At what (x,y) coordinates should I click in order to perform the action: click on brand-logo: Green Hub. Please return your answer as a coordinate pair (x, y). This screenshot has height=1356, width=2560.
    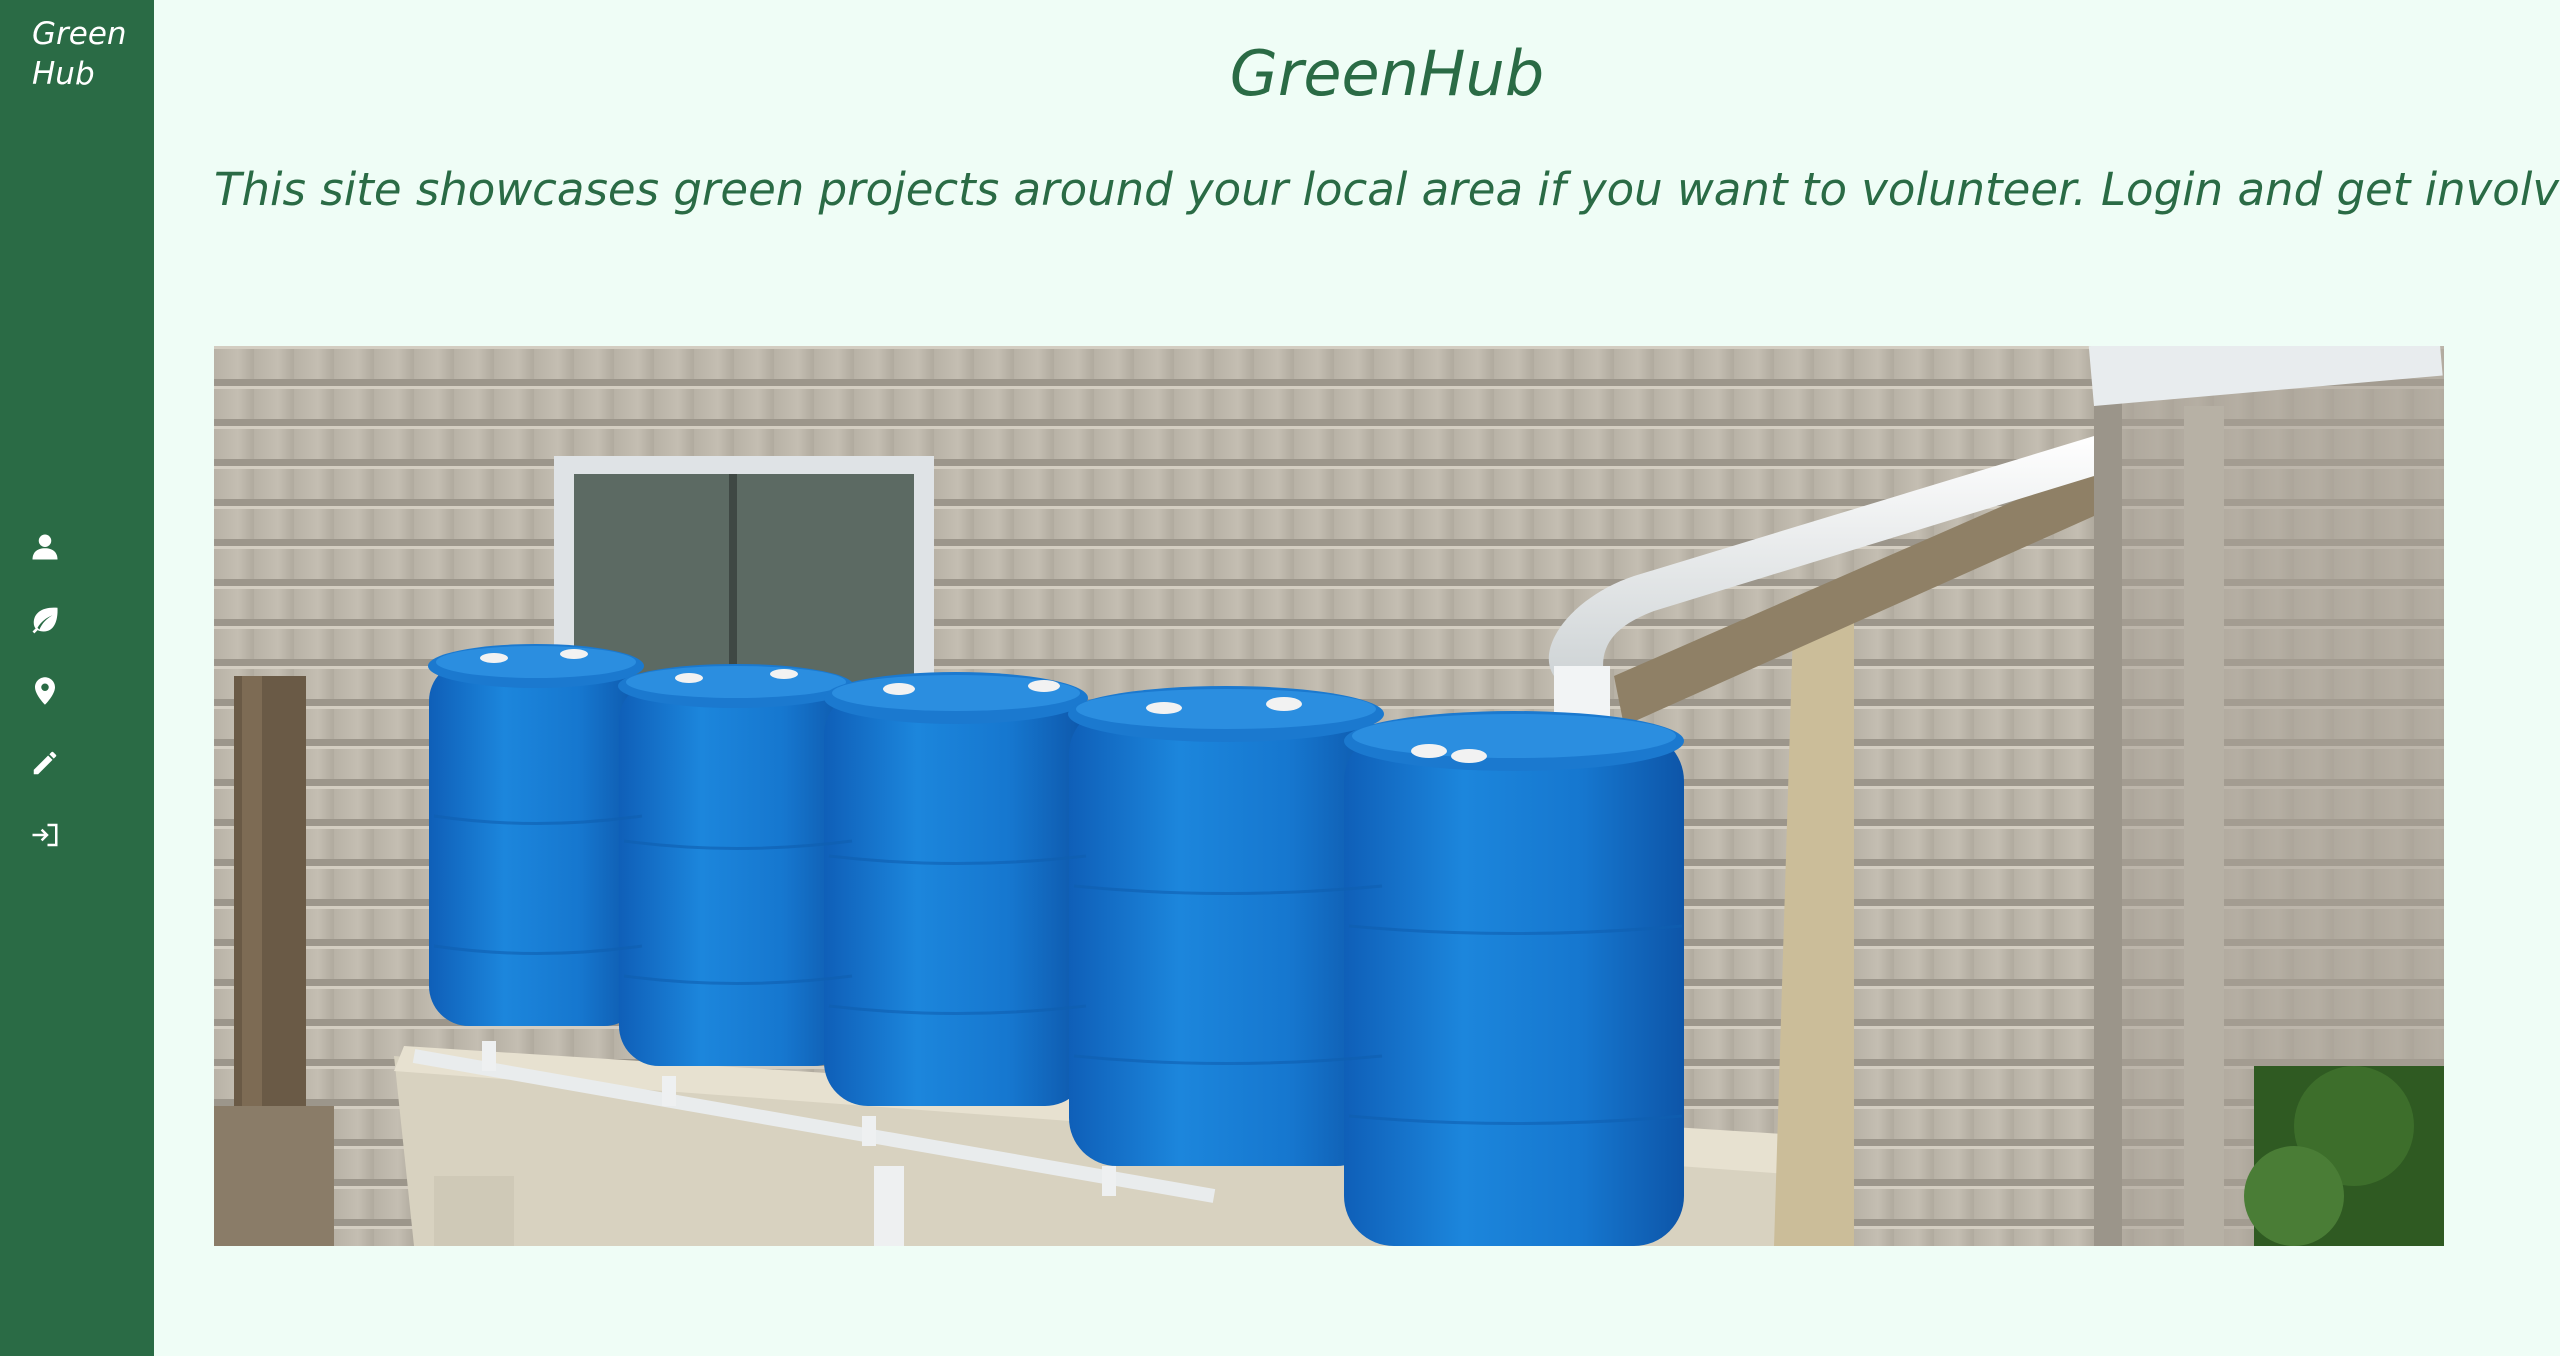
    Looking at the image, I should click on (87, 54).